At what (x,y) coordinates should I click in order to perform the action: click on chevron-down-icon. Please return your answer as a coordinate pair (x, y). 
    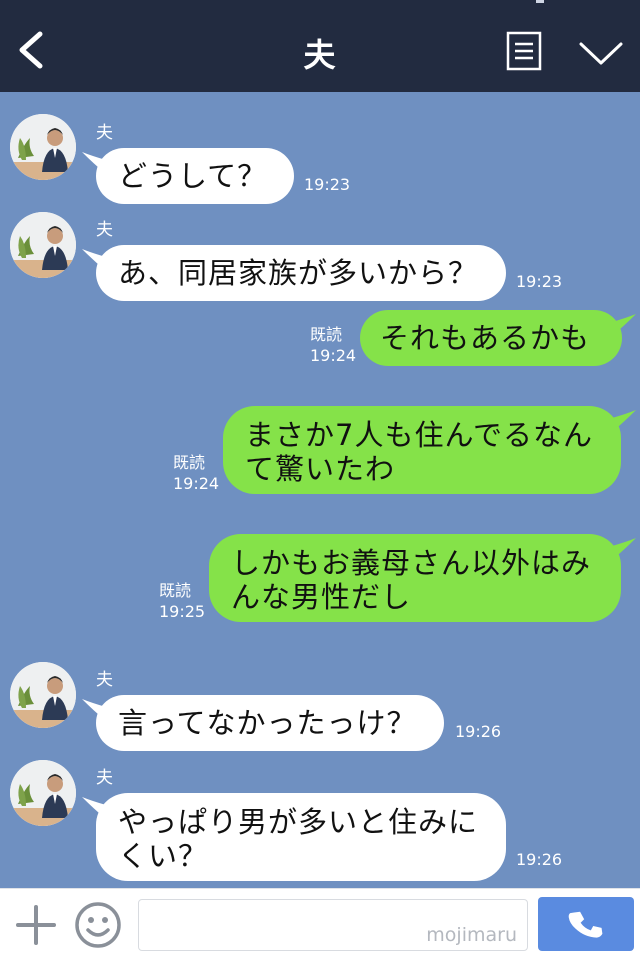
    Looking at the image, I should click on (601, 53).